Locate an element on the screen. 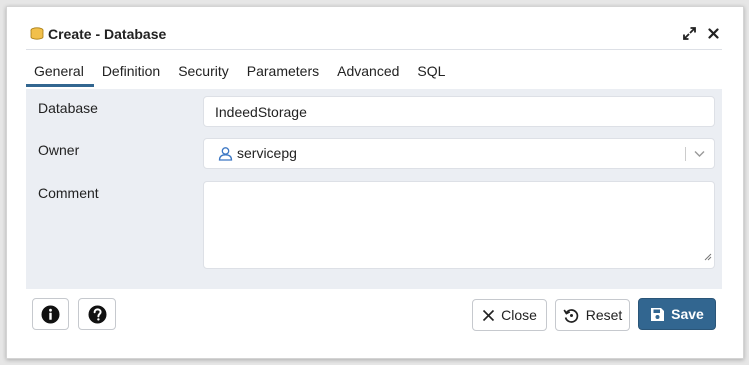  resize-grip-icon is located at coordinates (708, 257).